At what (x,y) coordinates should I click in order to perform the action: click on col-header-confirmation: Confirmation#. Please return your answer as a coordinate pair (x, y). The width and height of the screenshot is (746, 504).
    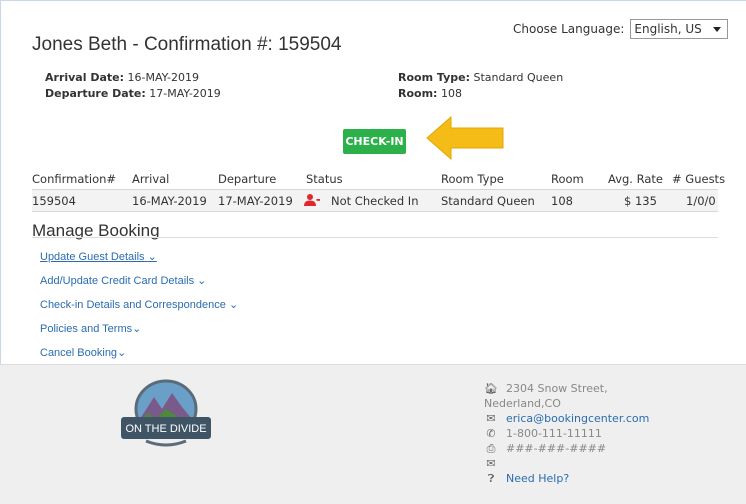
    Looking at the image, I should click on (74, 179).